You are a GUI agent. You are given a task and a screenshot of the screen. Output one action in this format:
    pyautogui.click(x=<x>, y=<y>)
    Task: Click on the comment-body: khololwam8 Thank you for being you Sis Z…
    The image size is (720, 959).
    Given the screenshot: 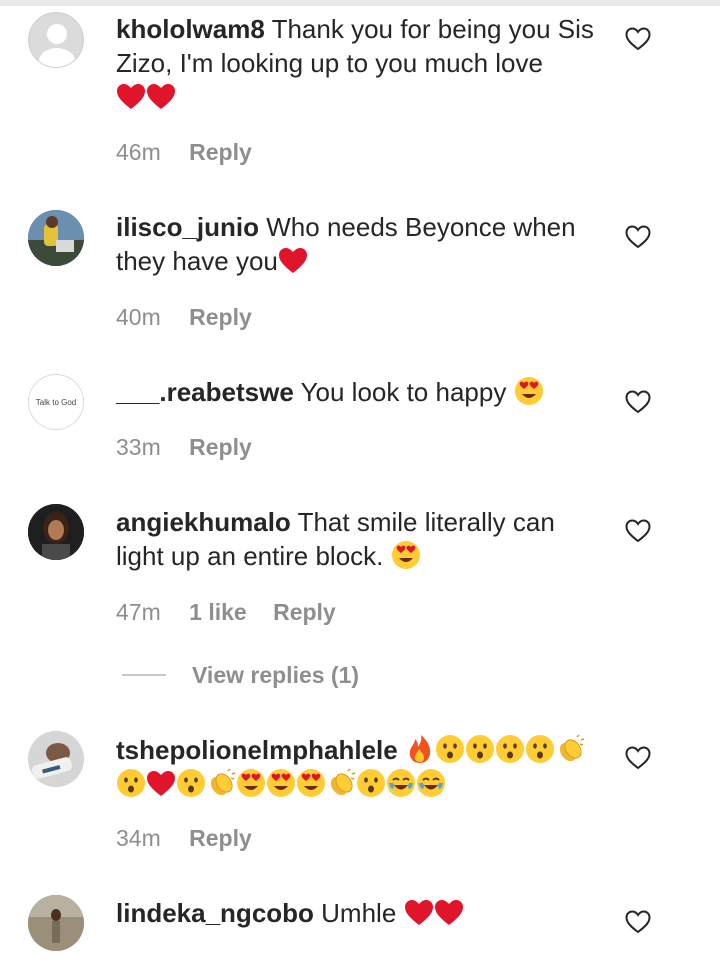 What is the action you would take?
    pyautogui.click(x=361, y=63)
    